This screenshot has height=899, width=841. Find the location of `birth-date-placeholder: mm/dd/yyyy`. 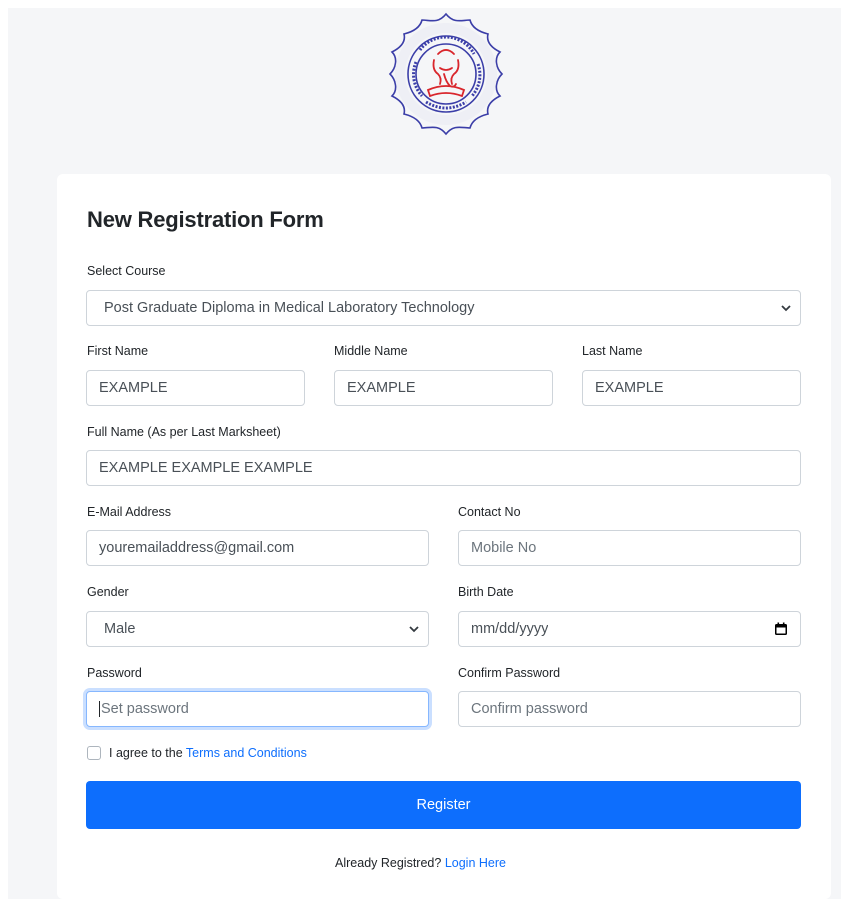

birth-date-placeholder: mm/dd/yyyy is located at coordinates (510, 629).